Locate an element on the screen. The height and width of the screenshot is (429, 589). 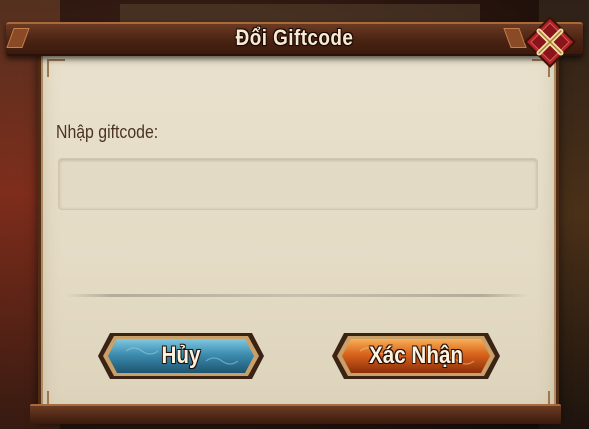
cancel-button-label: Hủy is located at coordinates (181, 355).